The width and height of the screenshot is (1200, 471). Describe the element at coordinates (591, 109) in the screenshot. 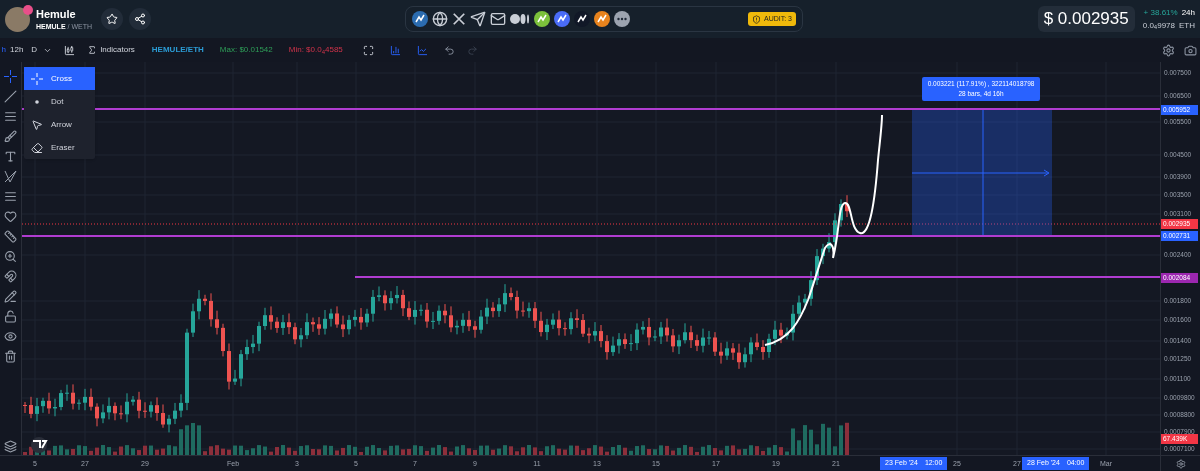

I see `horizontal-line` at that location.